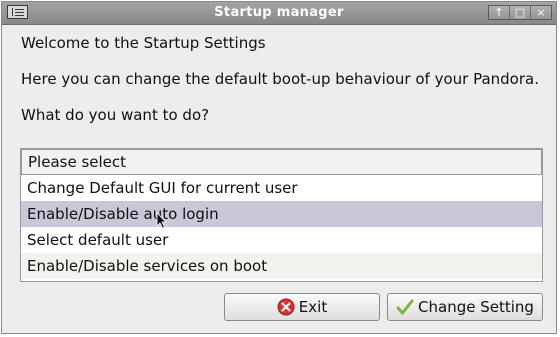  I want to click on mouse-pointer-icon, so click(161, 220).